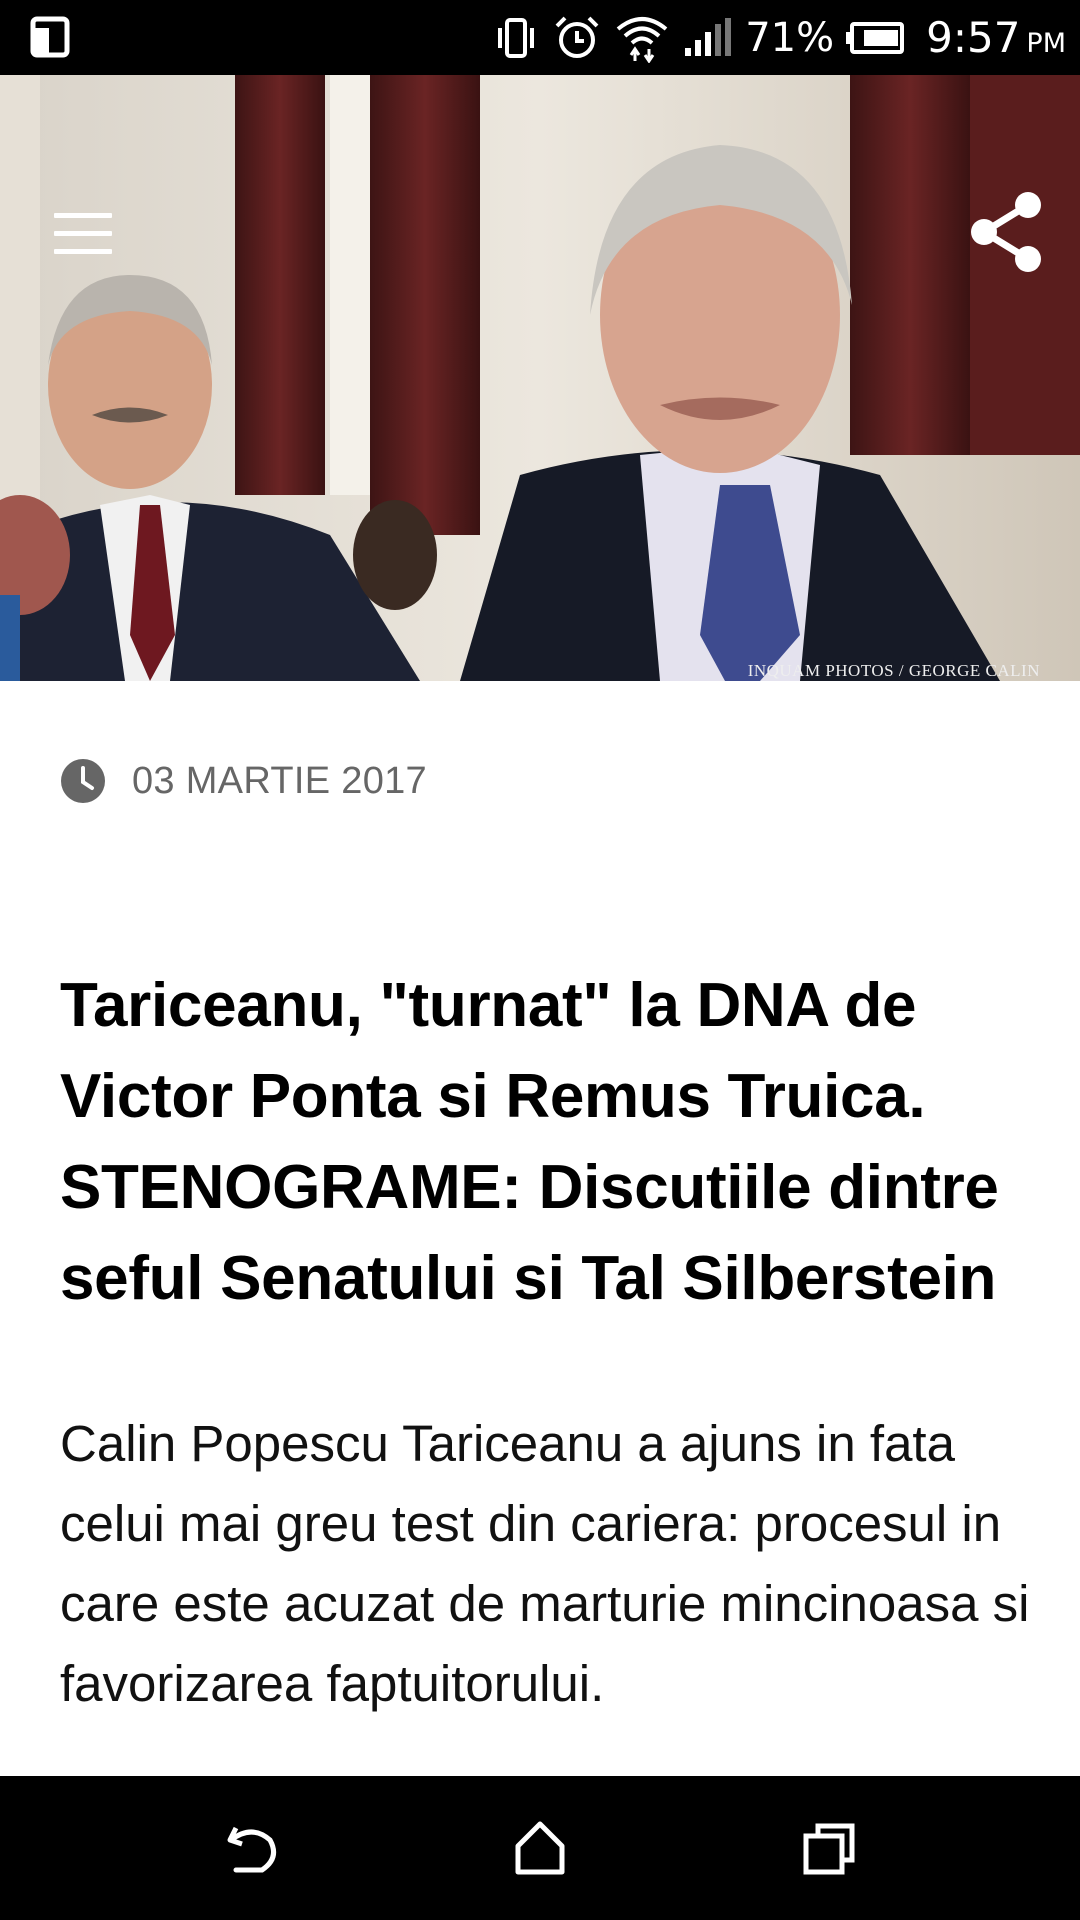 This screenshot has height=1920, width=1080. Describe the element at coordinates (83, 781) in the screenshot. I see `clock-icon` at that location.